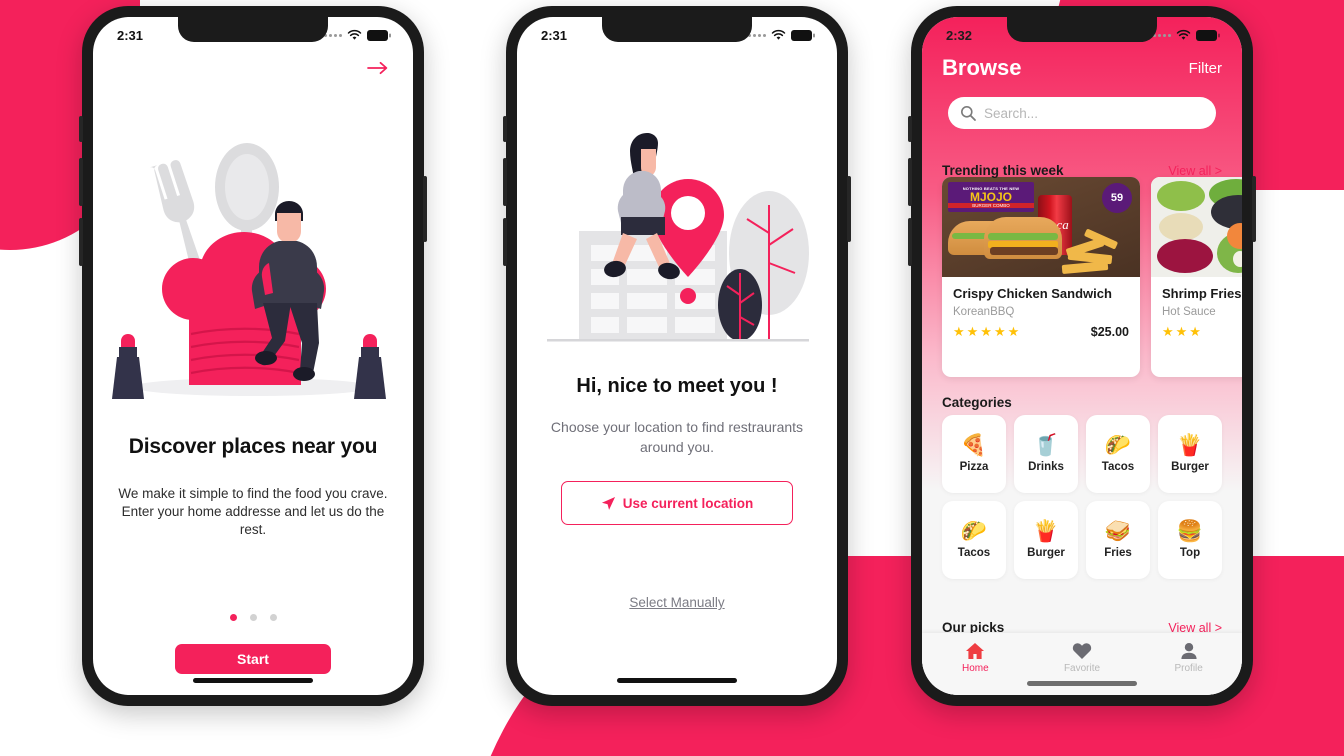 The height and width of the screenshot is (756, 1344). Describe the element at coordinates (1024, 251) in the screenshot. I see `patty` at that location.